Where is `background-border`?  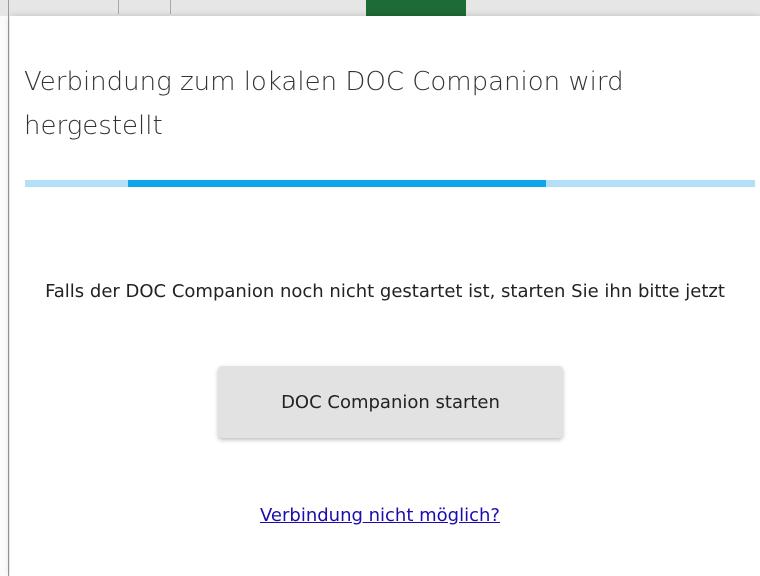
background-border is located at coordinates (8, 288).